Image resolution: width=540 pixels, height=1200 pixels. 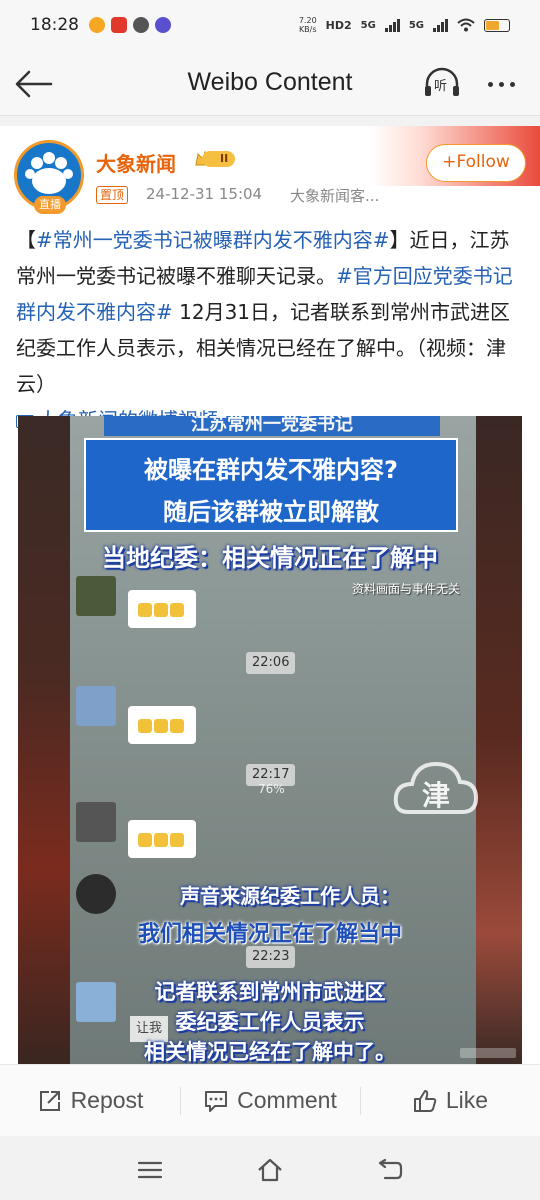 I want to click on jinyun-watermark: 津, so click(x=436, y=792).